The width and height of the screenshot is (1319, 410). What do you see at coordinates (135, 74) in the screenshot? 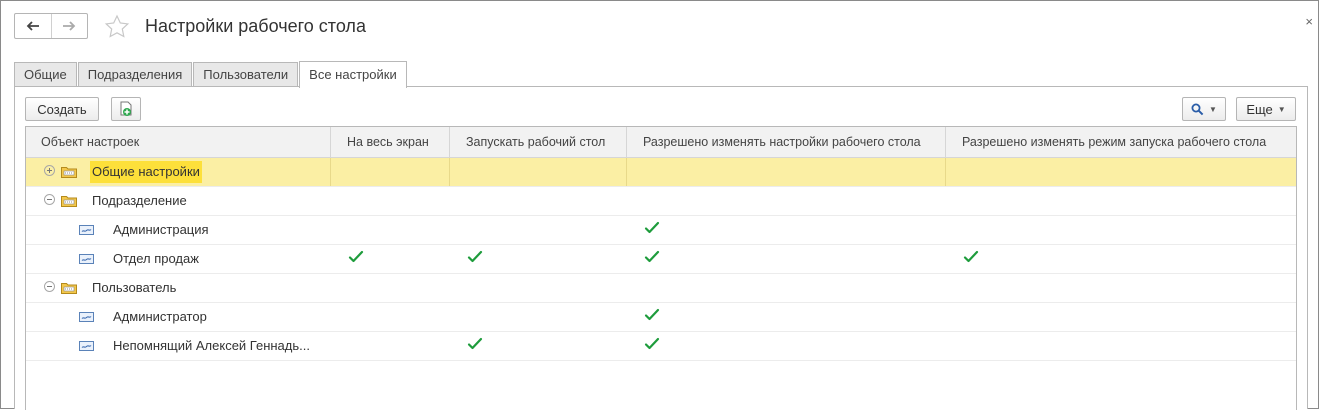
I see `tab-departments: Подразделения` at bounding box center [135, 74].